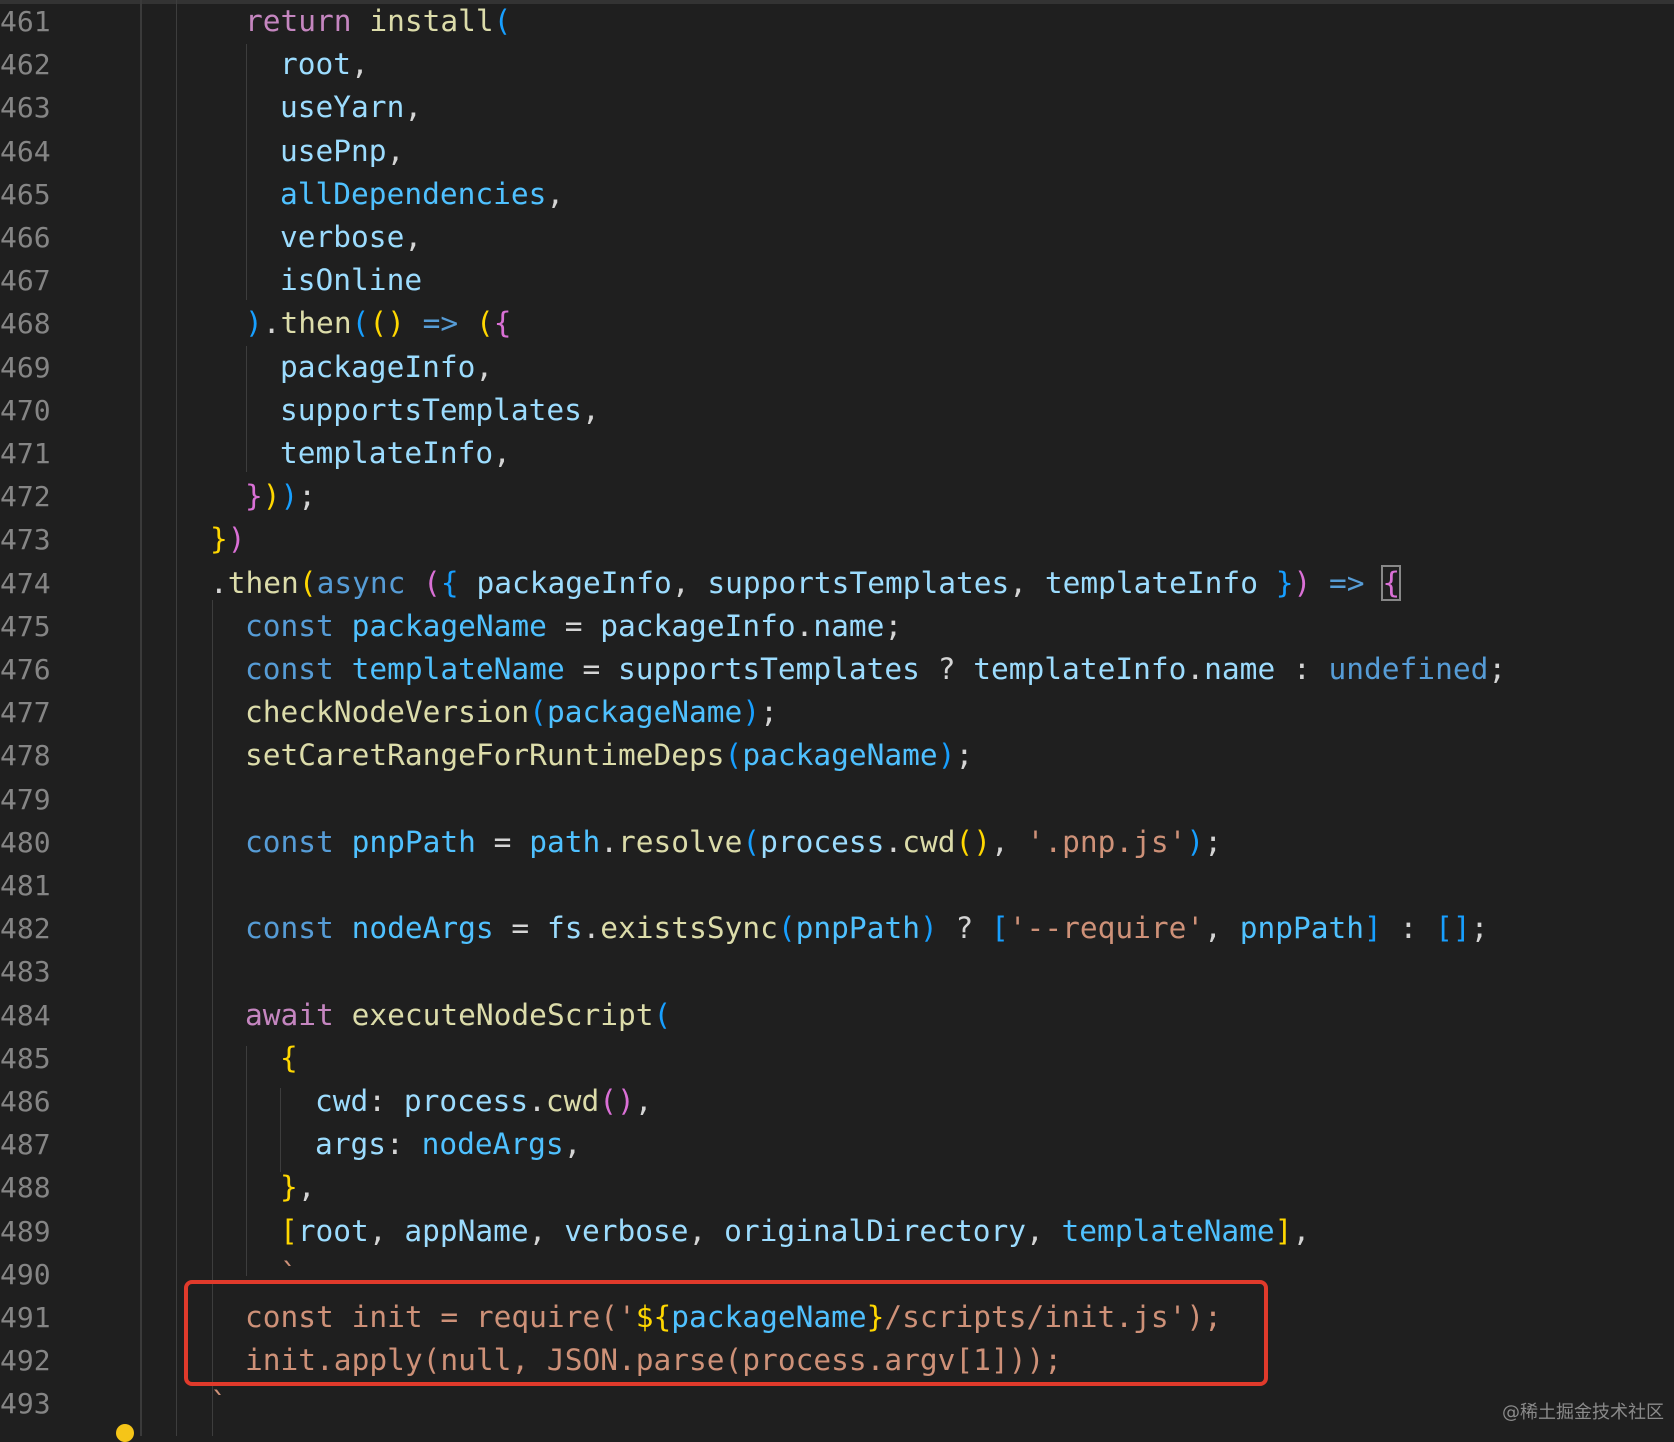  Describe the element at coordinates (387, 323) in the screenshot. I see `code-token: ()` at that location.